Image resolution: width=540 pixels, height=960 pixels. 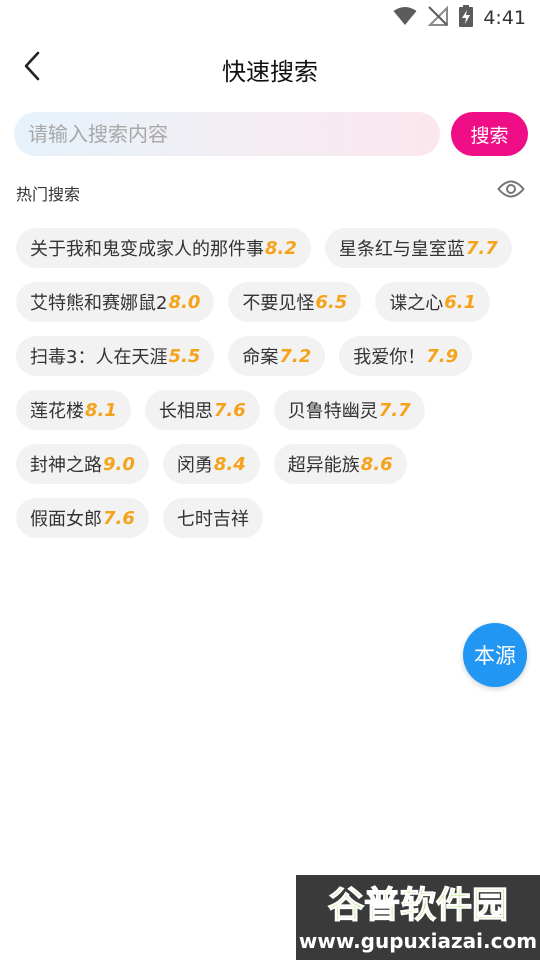 What do you see at coordinates (271, 192) in the screenshot?
I see `hot-search-header: 热门搜索` at bounding box center [271, 192].